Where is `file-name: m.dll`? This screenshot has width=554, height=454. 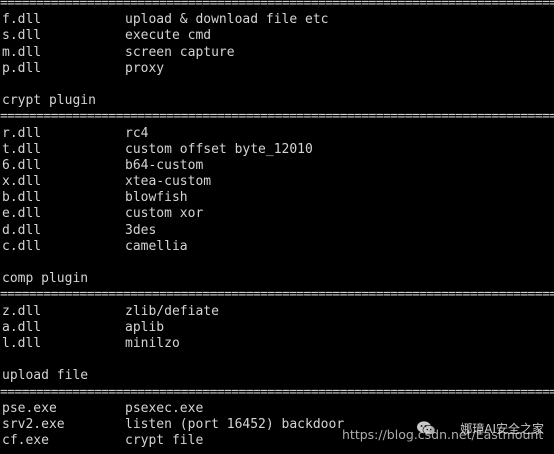
file-name: m.dll is located at coordinates (22, 52).